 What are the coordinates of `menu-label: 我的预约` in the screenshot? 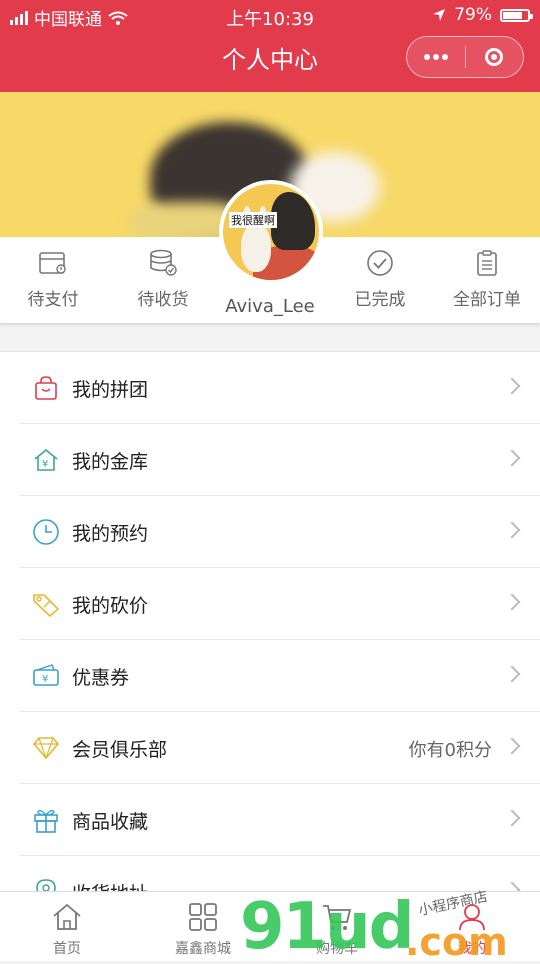 It's located at (110, 534).